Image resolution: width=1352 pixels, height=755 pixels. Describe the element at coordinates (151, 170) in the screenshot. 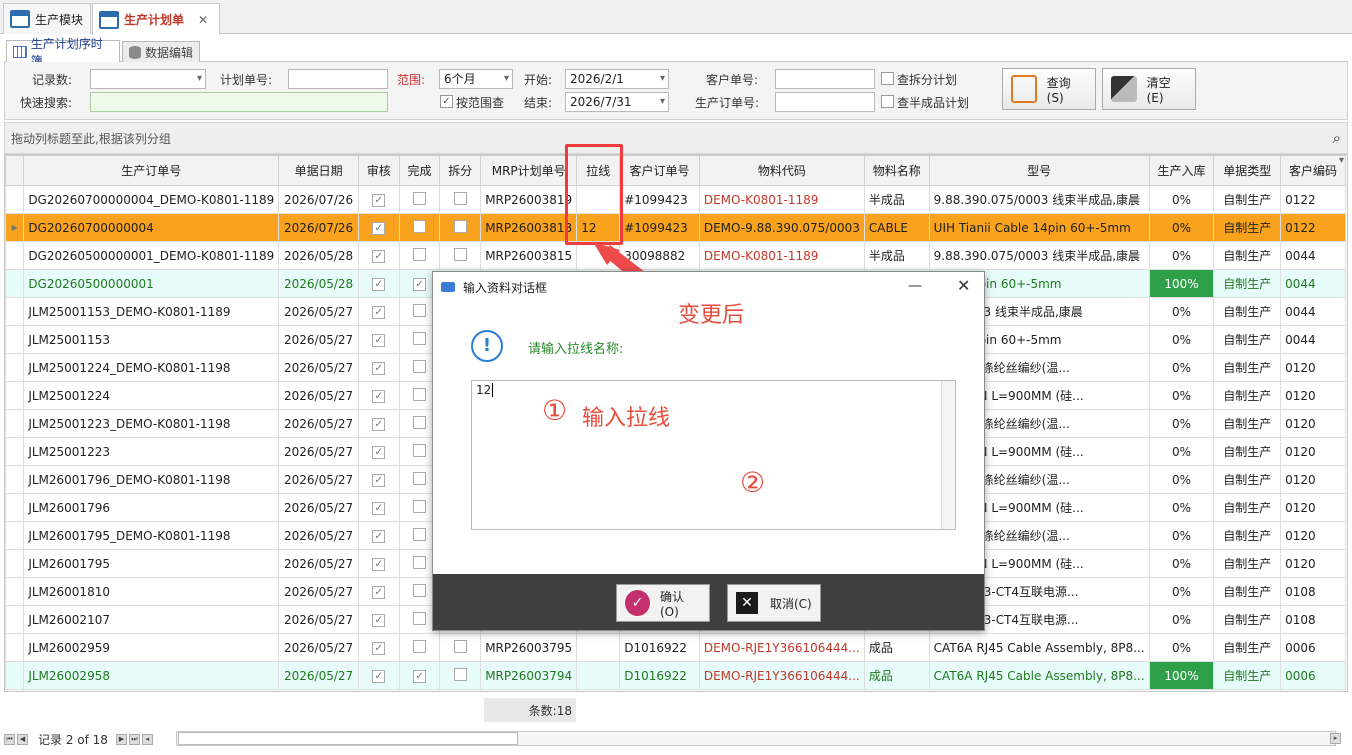

I see `column-header: 生产订单号` at that location.